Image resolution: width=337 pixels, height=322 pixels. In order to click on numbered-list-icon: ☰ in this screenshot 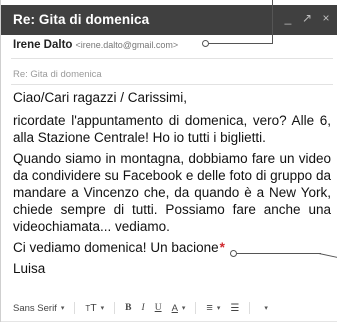, I will do `click(235, 308)`.